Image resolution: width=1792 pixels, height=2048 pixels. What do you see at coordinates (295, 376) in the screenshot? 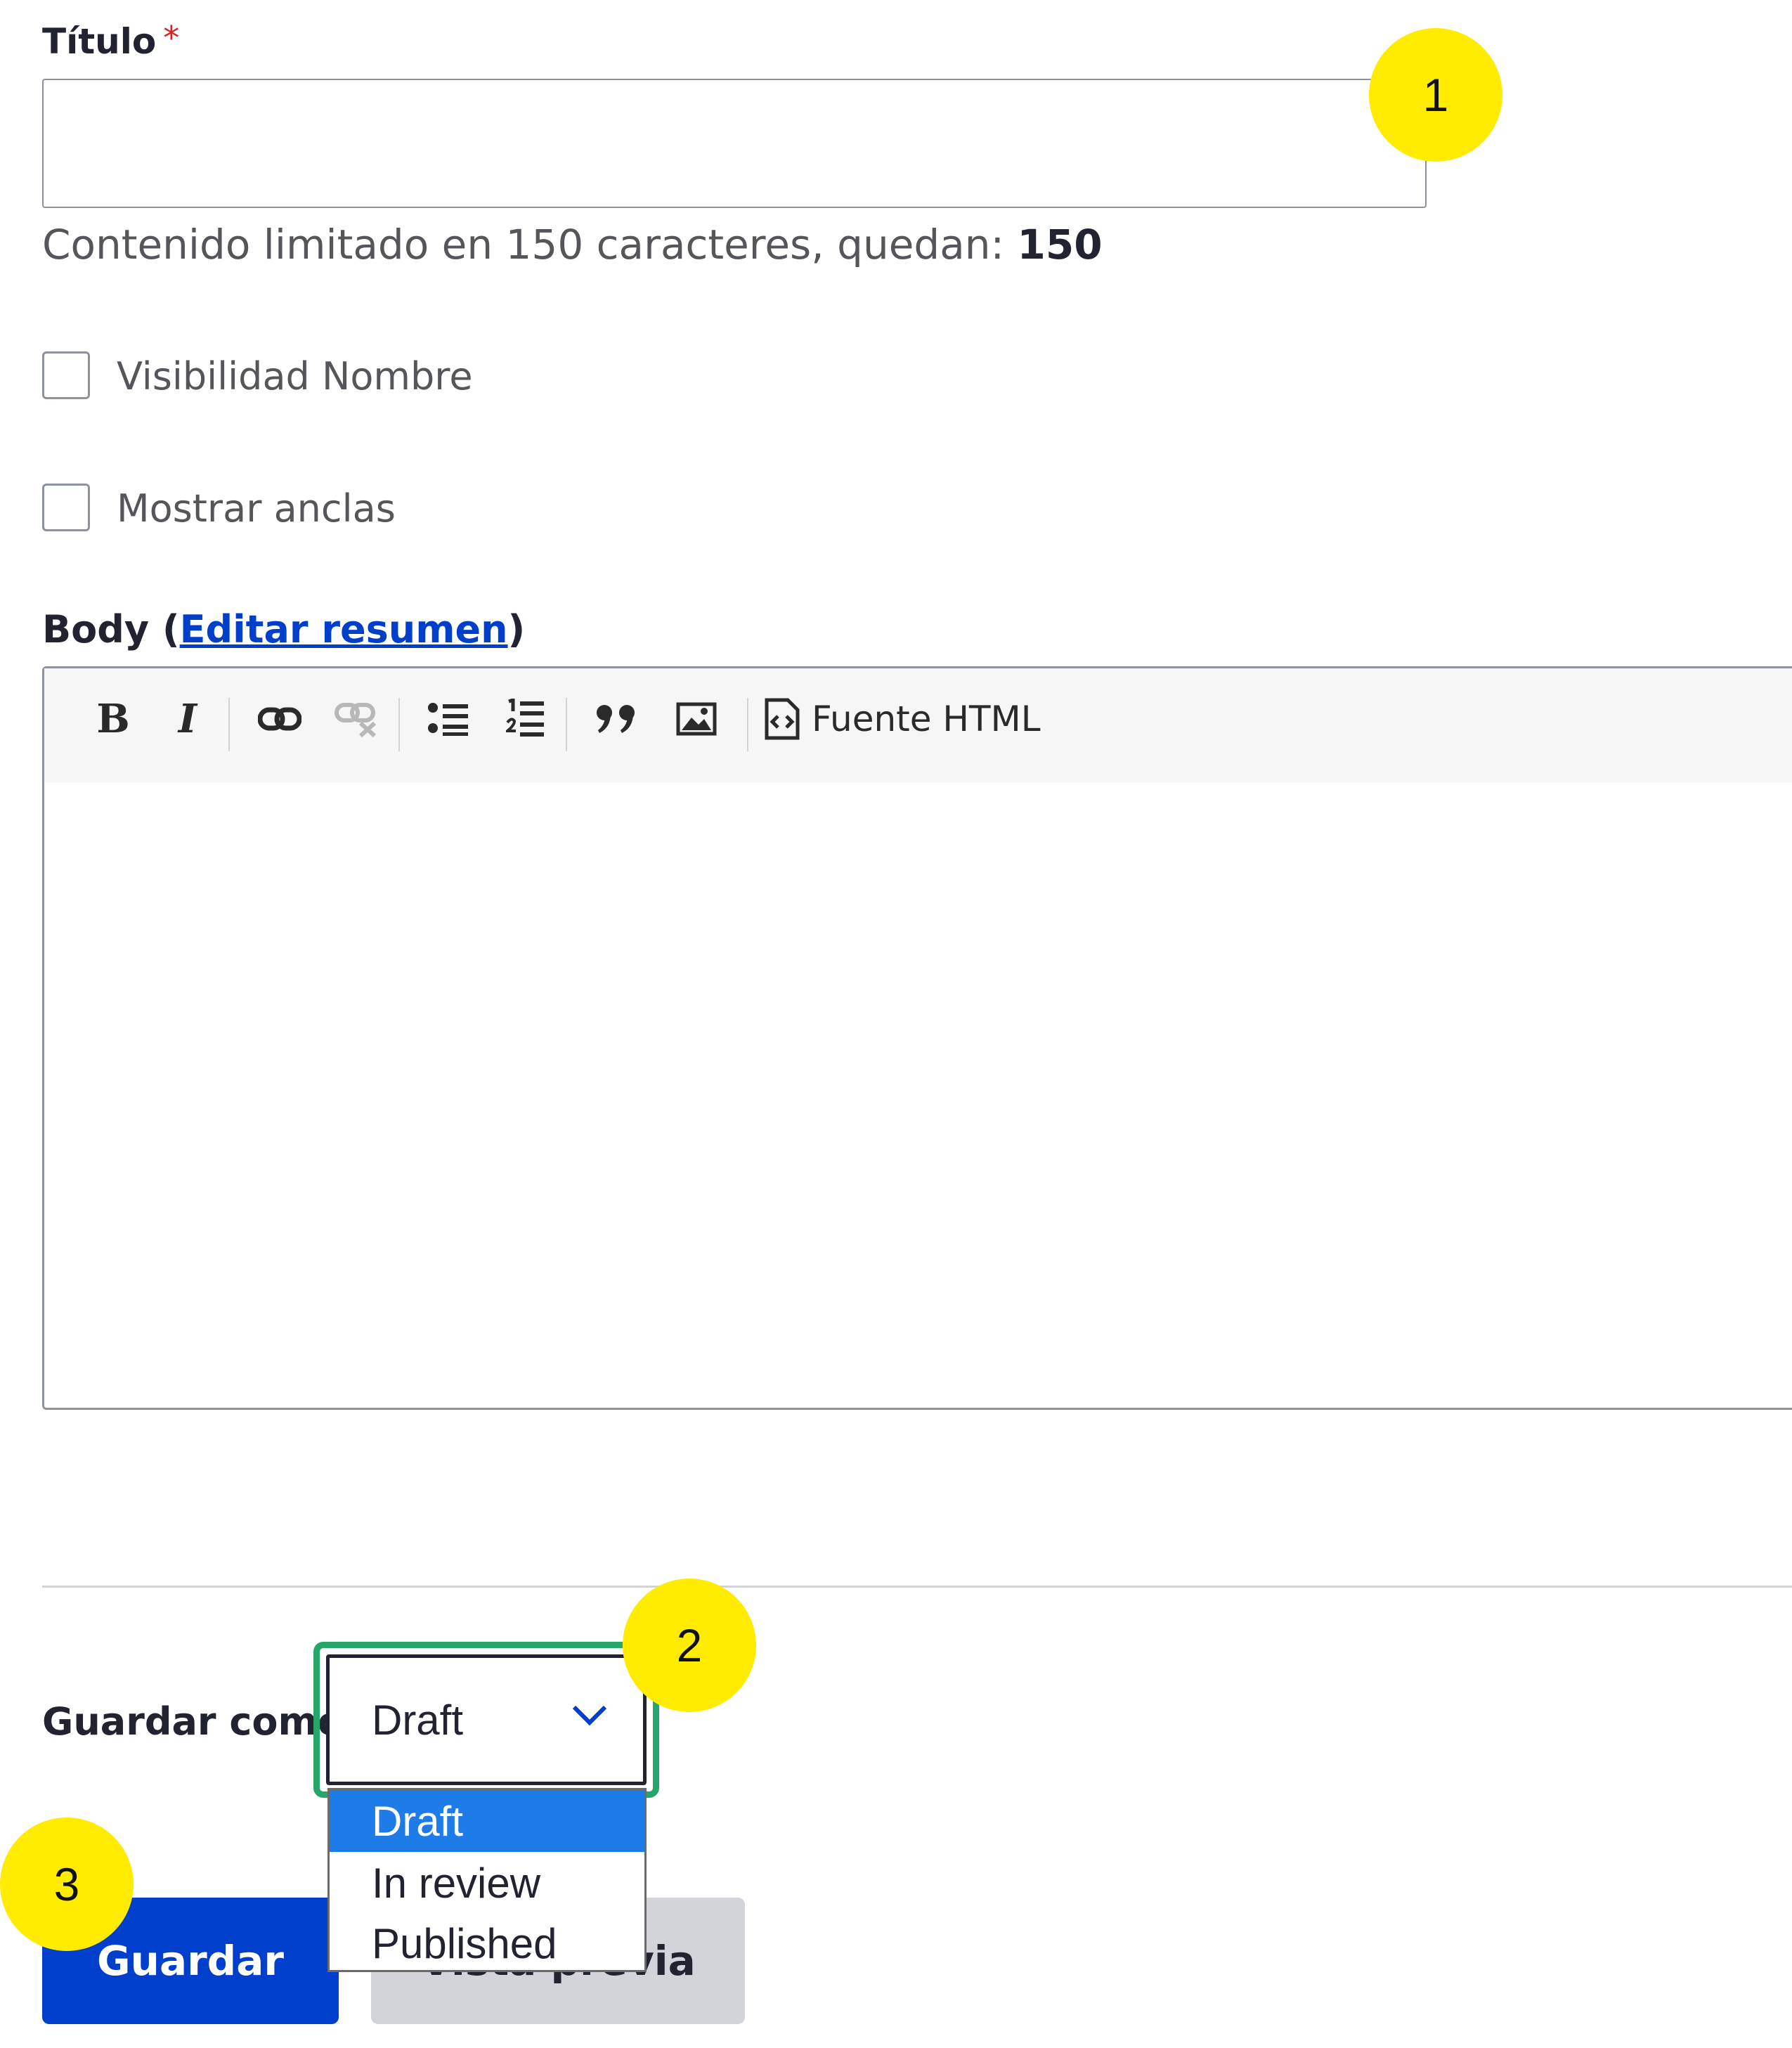
I see `visibility-name-label: Visibilidad Nombre` at bounding box center [295, 376].